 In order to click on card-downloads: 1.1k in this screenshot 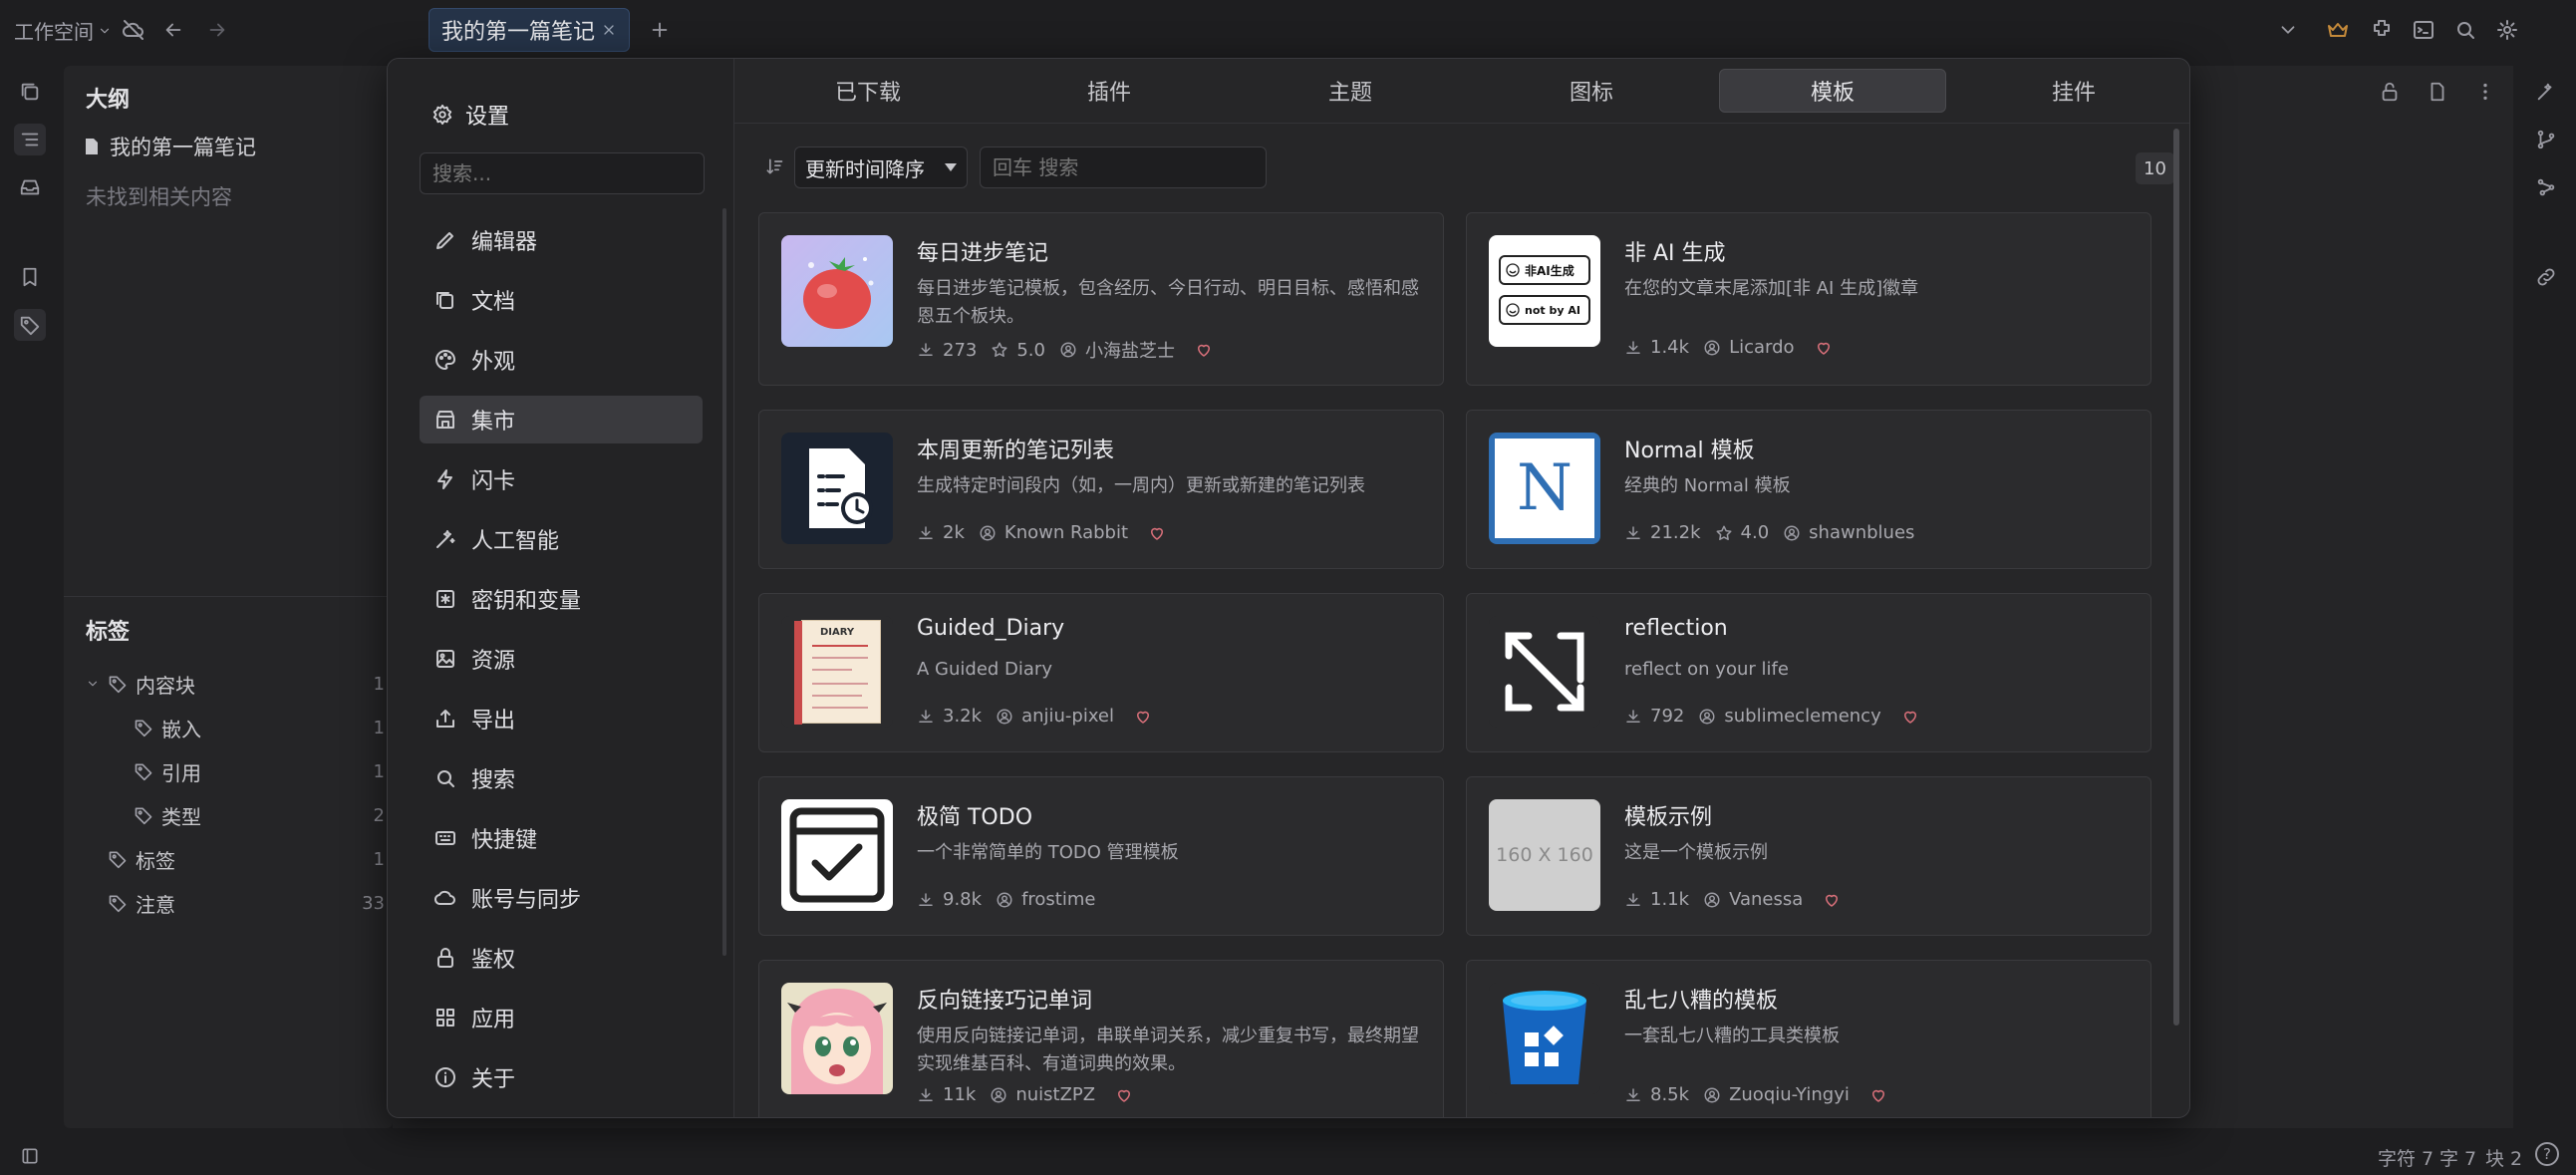, I will do `click(1670, 899)`.